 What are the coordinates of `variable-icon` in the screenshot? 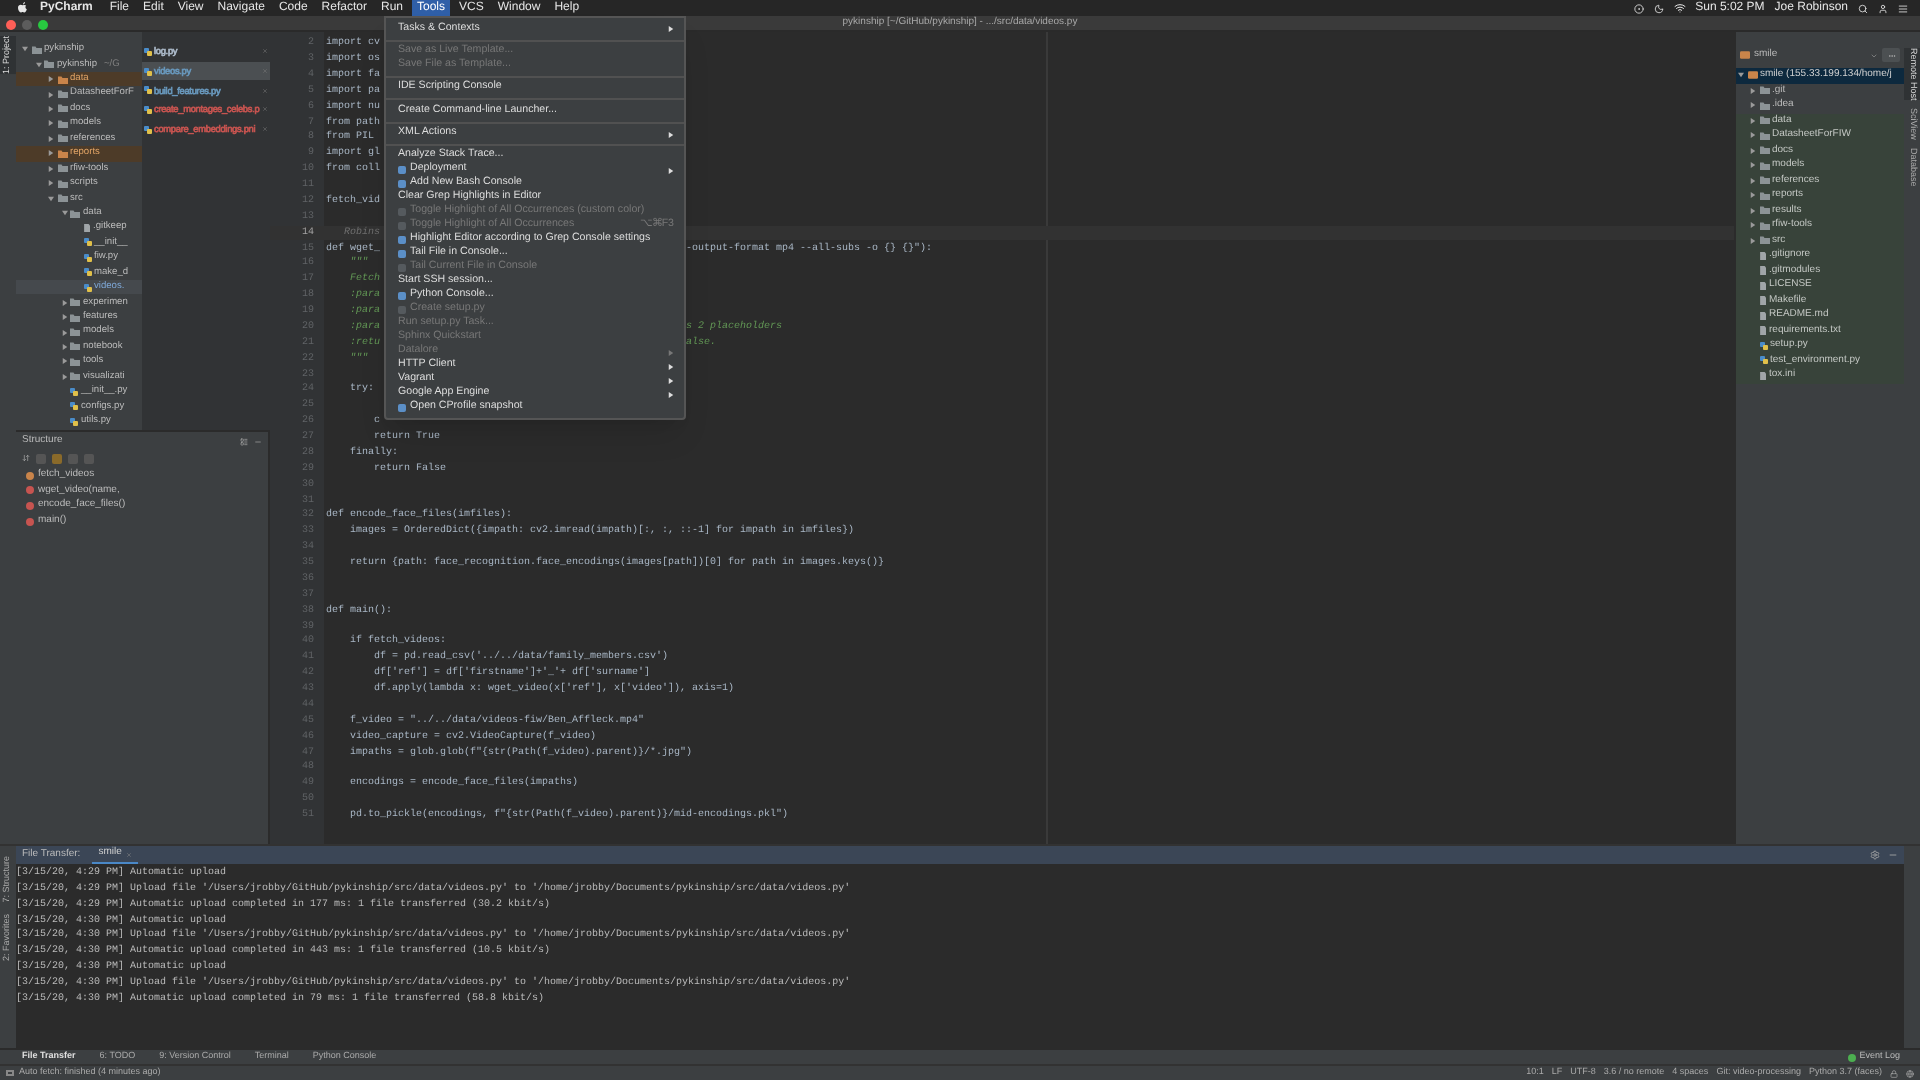 It's located at (30, 475).